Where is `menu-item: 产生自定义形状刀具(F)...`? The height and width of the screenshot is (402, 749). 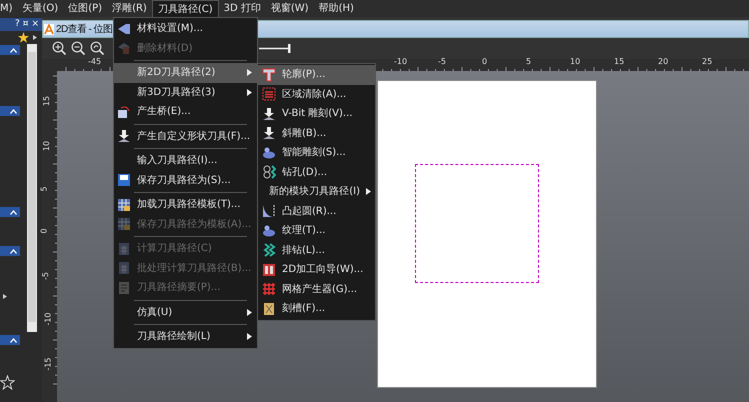
menu-item: 产生自定义形状刀具(F)... is located at coordinates (185, 136).